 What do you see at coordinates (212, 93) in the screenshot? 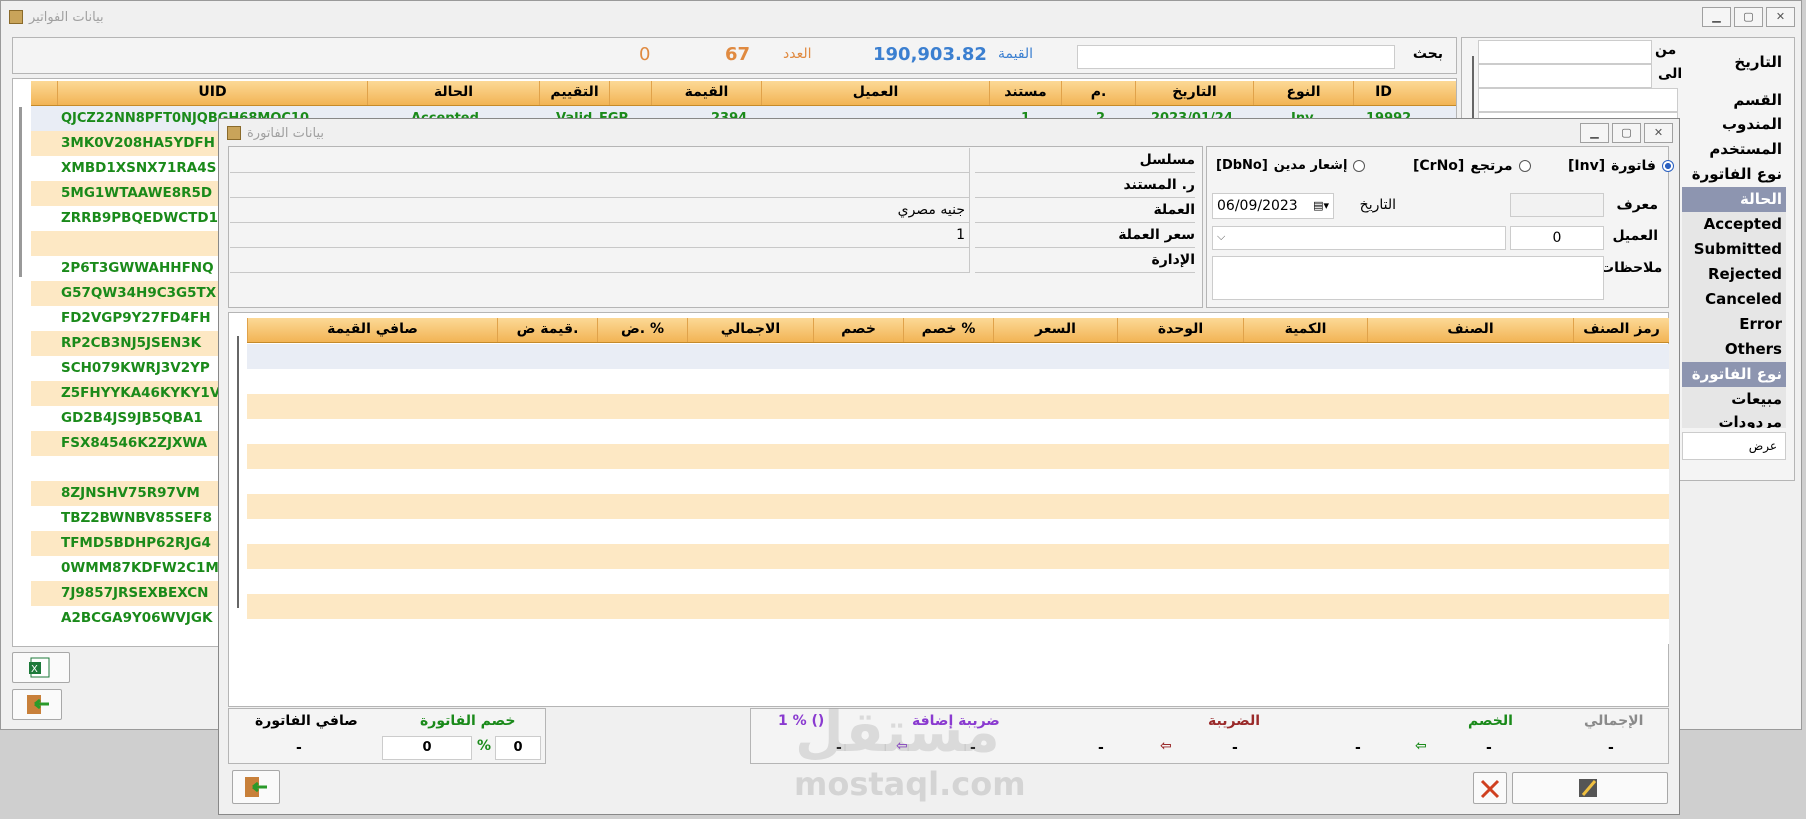
I see `col-uid: UID` at bounding box center [212, 93].